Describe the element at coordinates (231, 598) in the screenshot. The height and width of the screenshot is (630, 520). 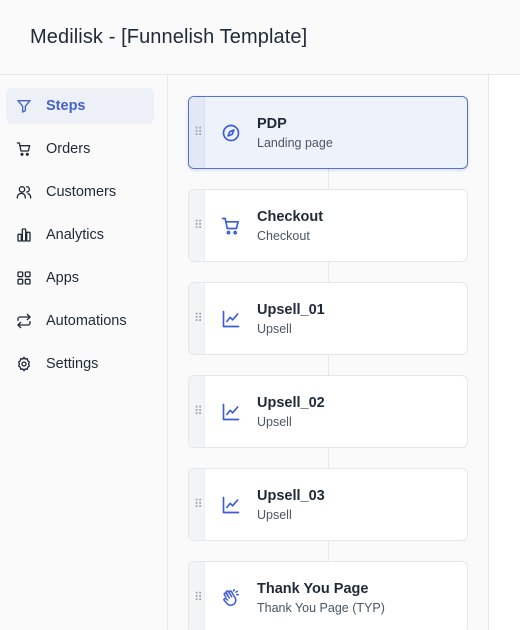
I see `clapping-hands-icon` at that location.